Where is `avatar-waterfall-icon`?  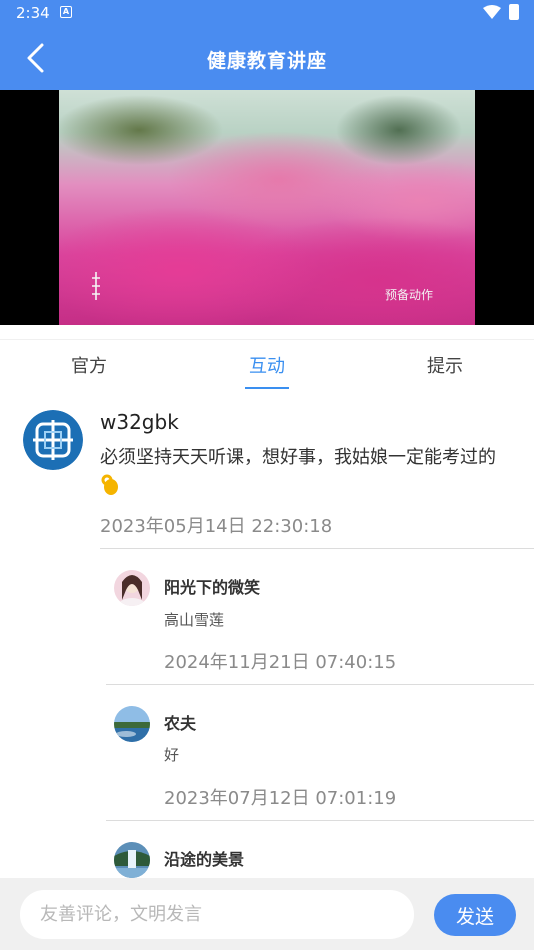
avatar-waterfall-icon is located at coordinates (132, 860).